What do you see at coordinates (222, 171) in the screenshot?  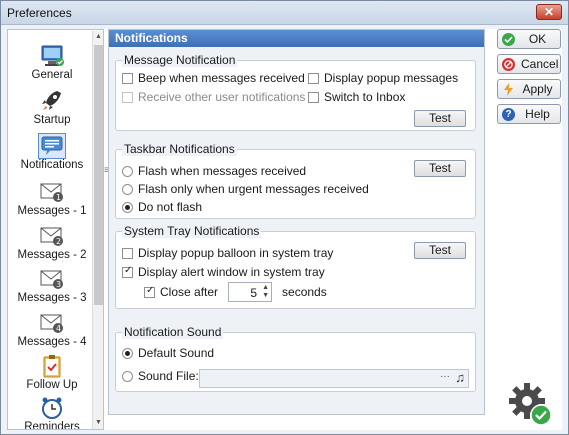 I see `flash-label: Flash when messages received` at bounding box center [222, 171].